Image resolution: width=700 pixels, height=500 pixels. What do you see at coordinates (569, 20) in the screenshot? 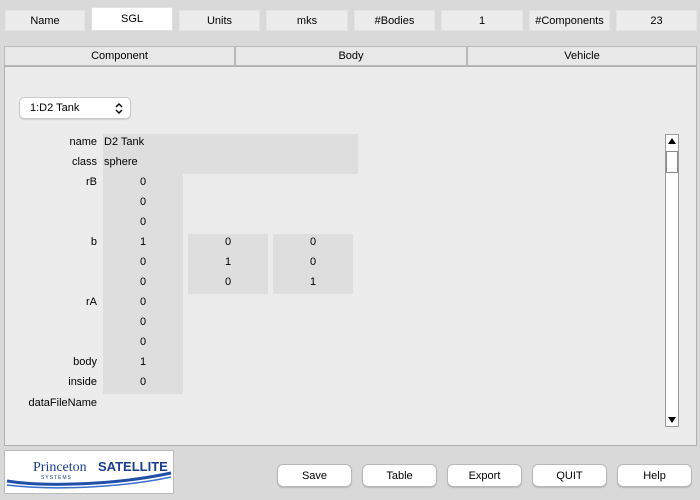
I see `components-label: #Components` at bounding box center [569, 20].